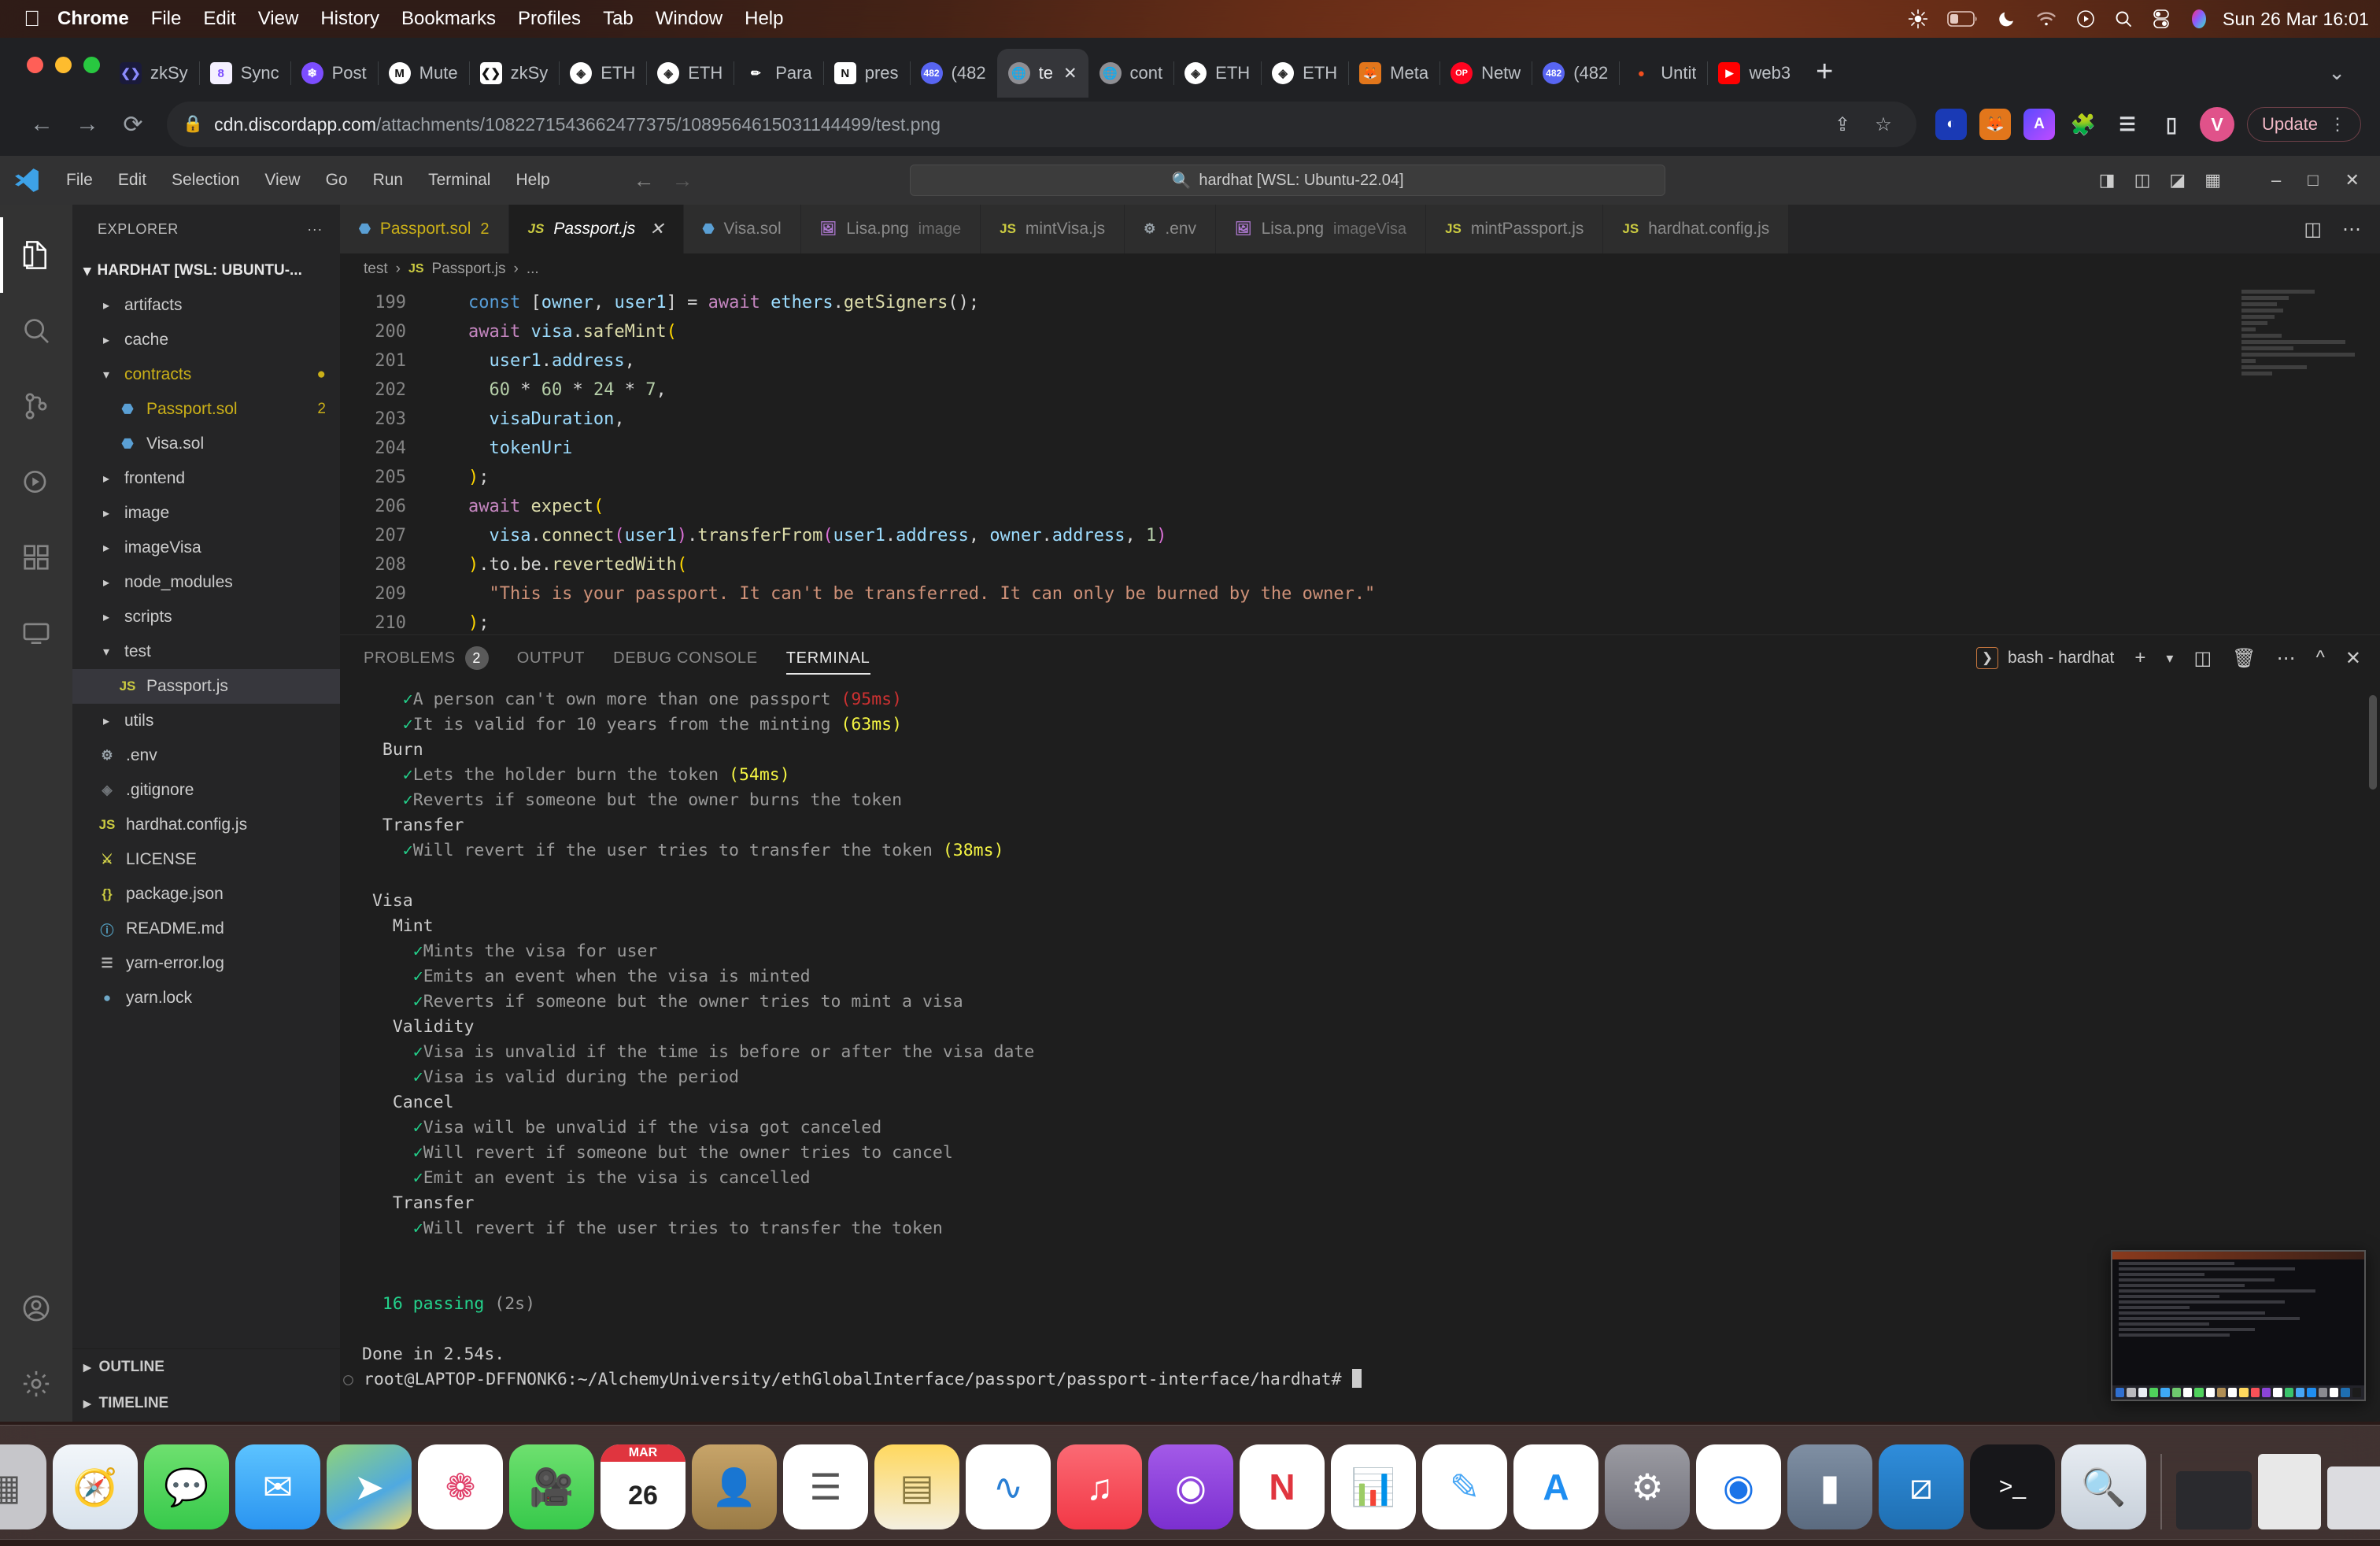 Image resolution: width=2380 pixels, height=1546 pixels. What do you see at coordinates (764, 19) in the screenshot?
I see `menu-item-help: Help` at bounding box center [764, 19].